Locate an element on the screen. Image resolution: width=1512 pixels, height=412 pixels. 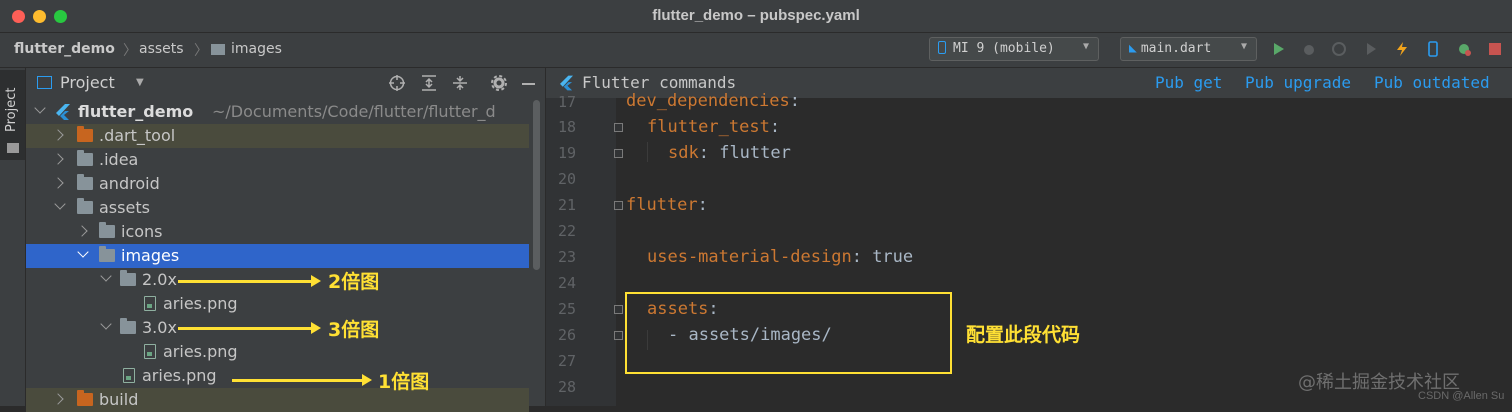
breadcrumb-item-images: images is located at coordinates (256, 49).